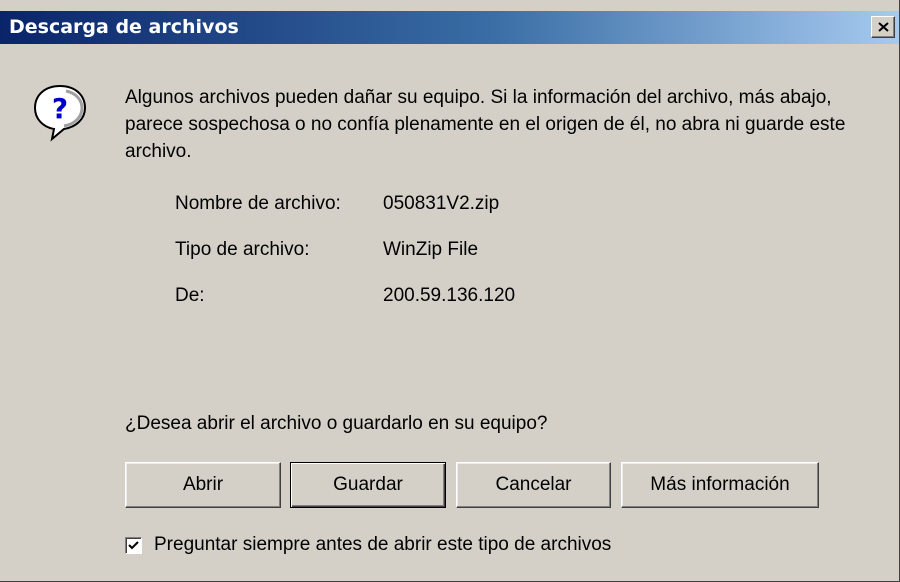  Describe the element at coordinates (431, 249) in the screenshot. I see `file-type-value: WinZip File` at that location.